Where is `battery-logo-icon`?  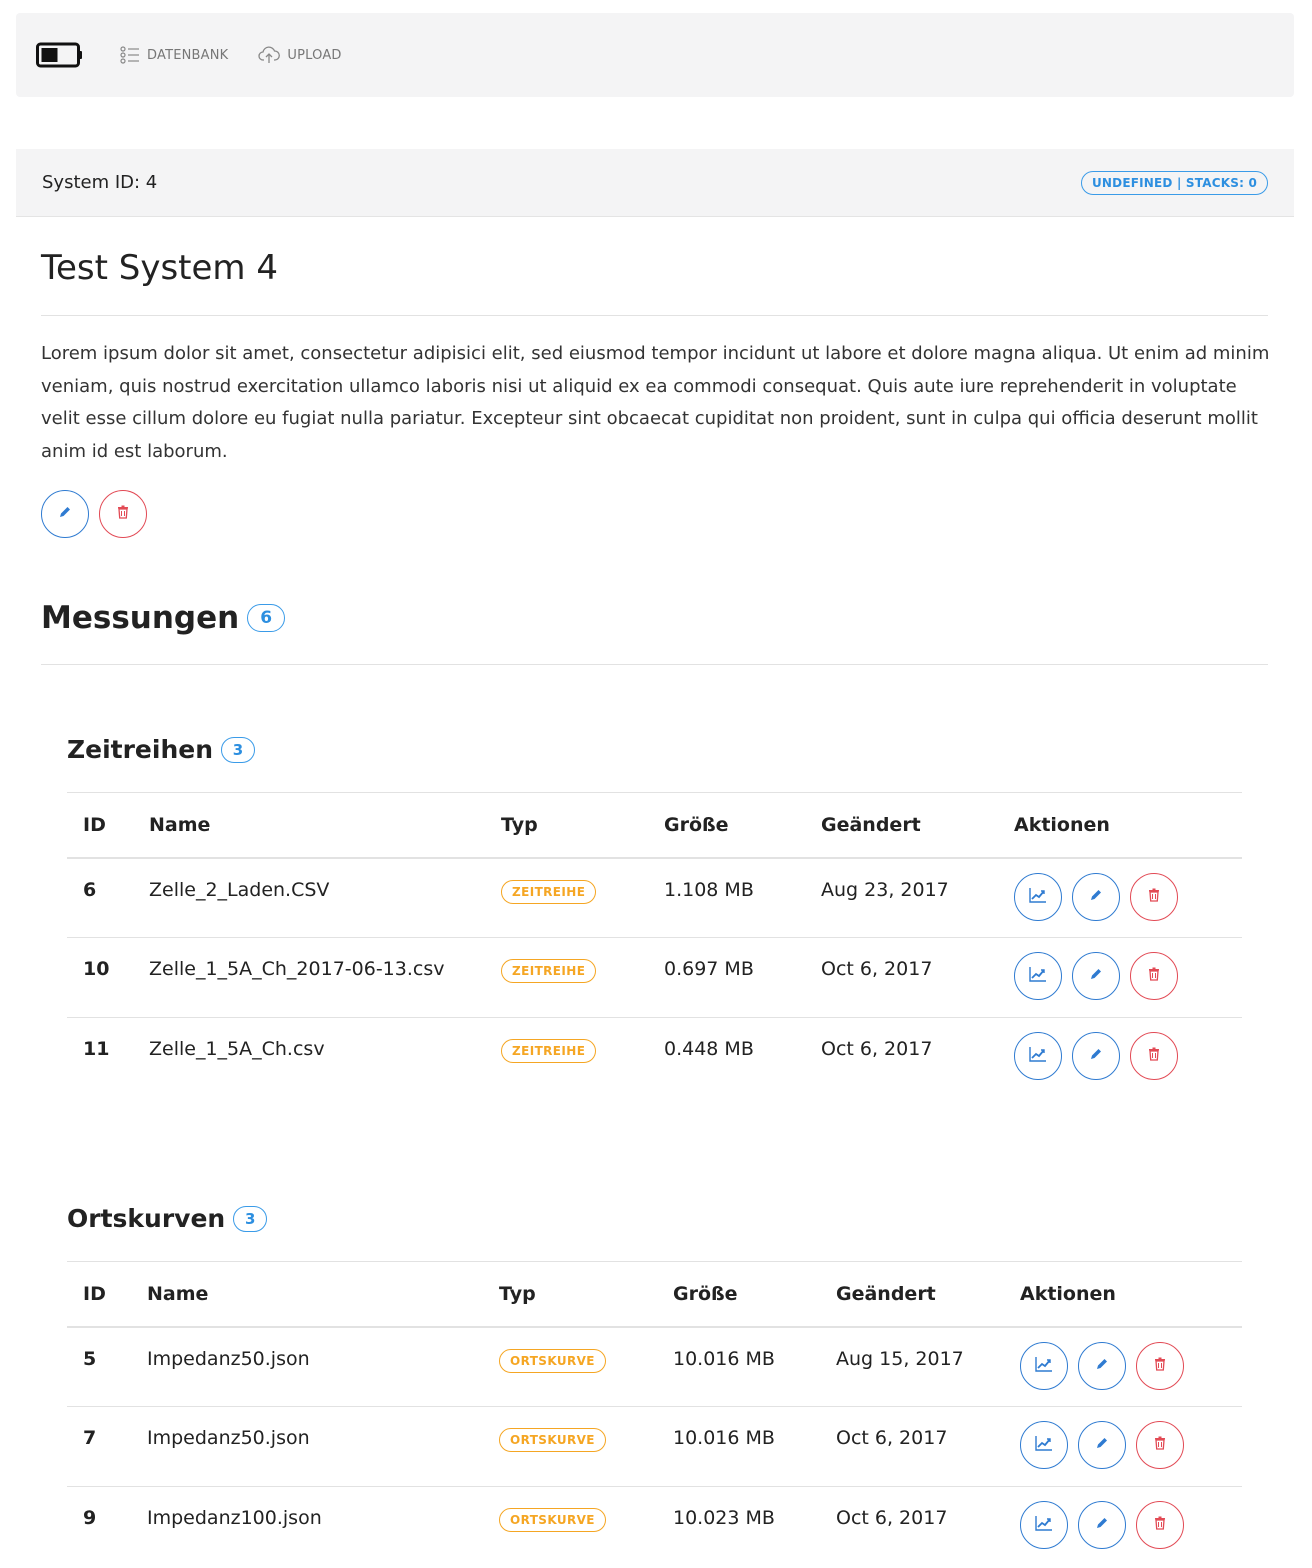 battery-logo-icon is located at coordinates (60, 55).